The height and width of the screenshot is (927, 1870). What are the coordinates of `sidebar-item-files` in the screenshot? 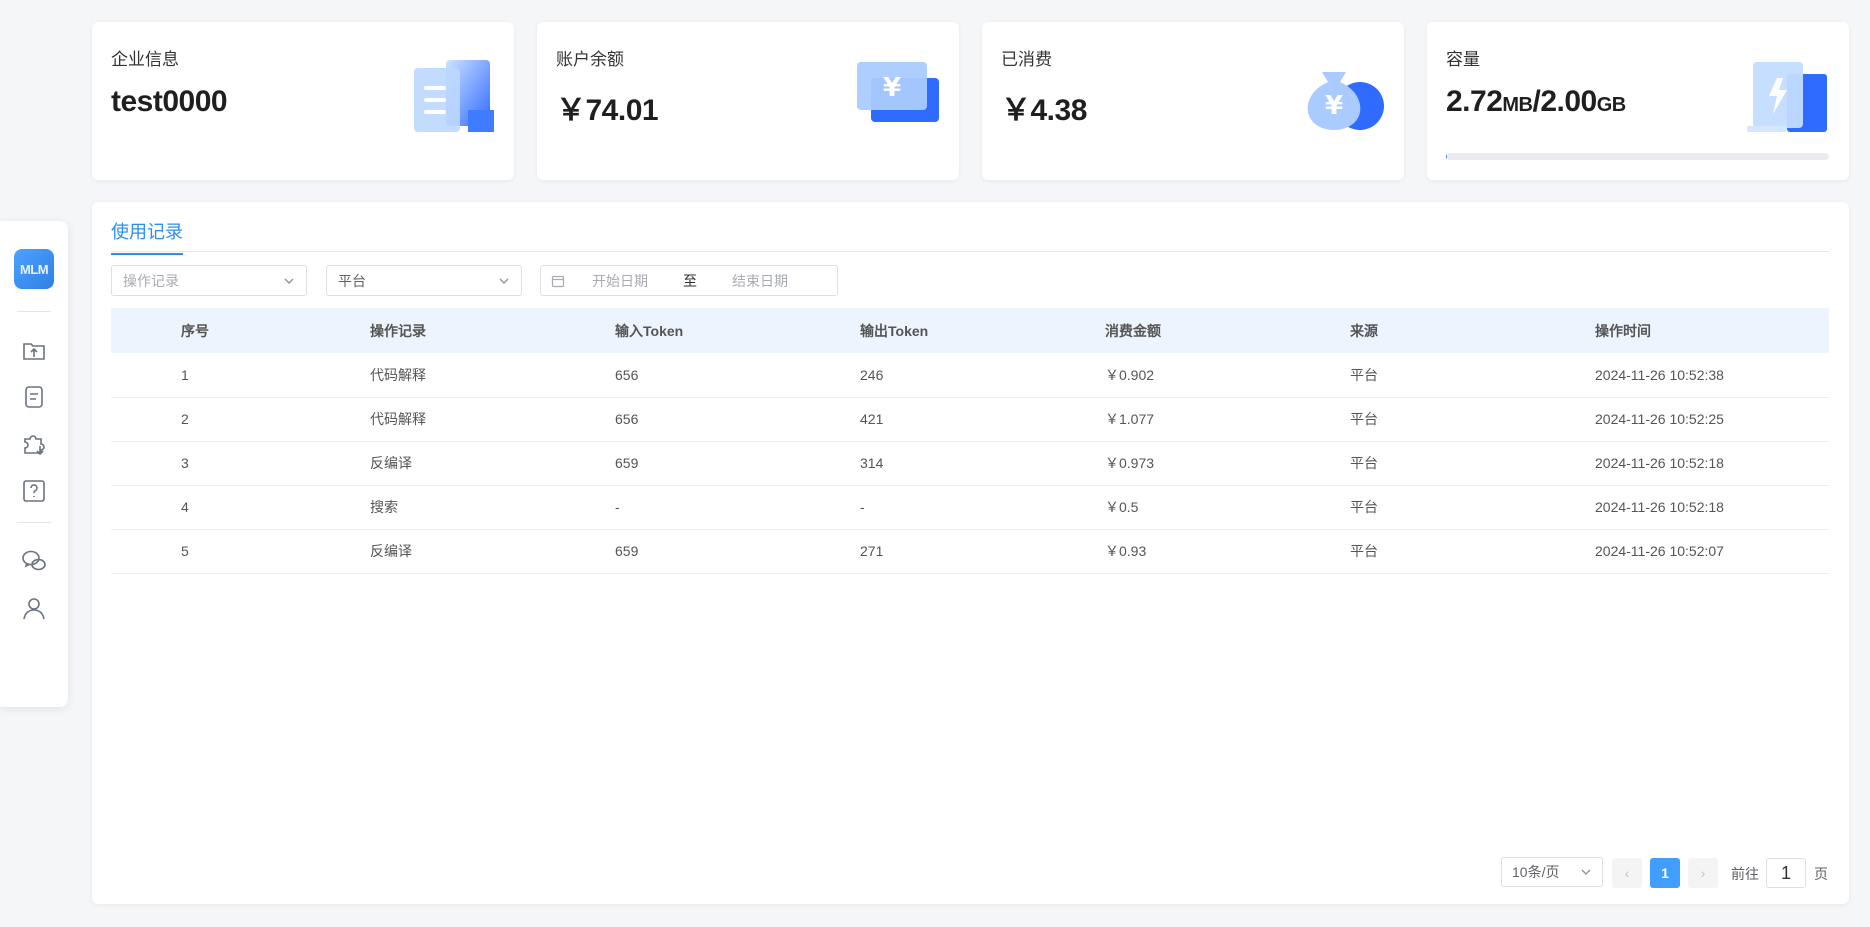 It's located at (34, 350).